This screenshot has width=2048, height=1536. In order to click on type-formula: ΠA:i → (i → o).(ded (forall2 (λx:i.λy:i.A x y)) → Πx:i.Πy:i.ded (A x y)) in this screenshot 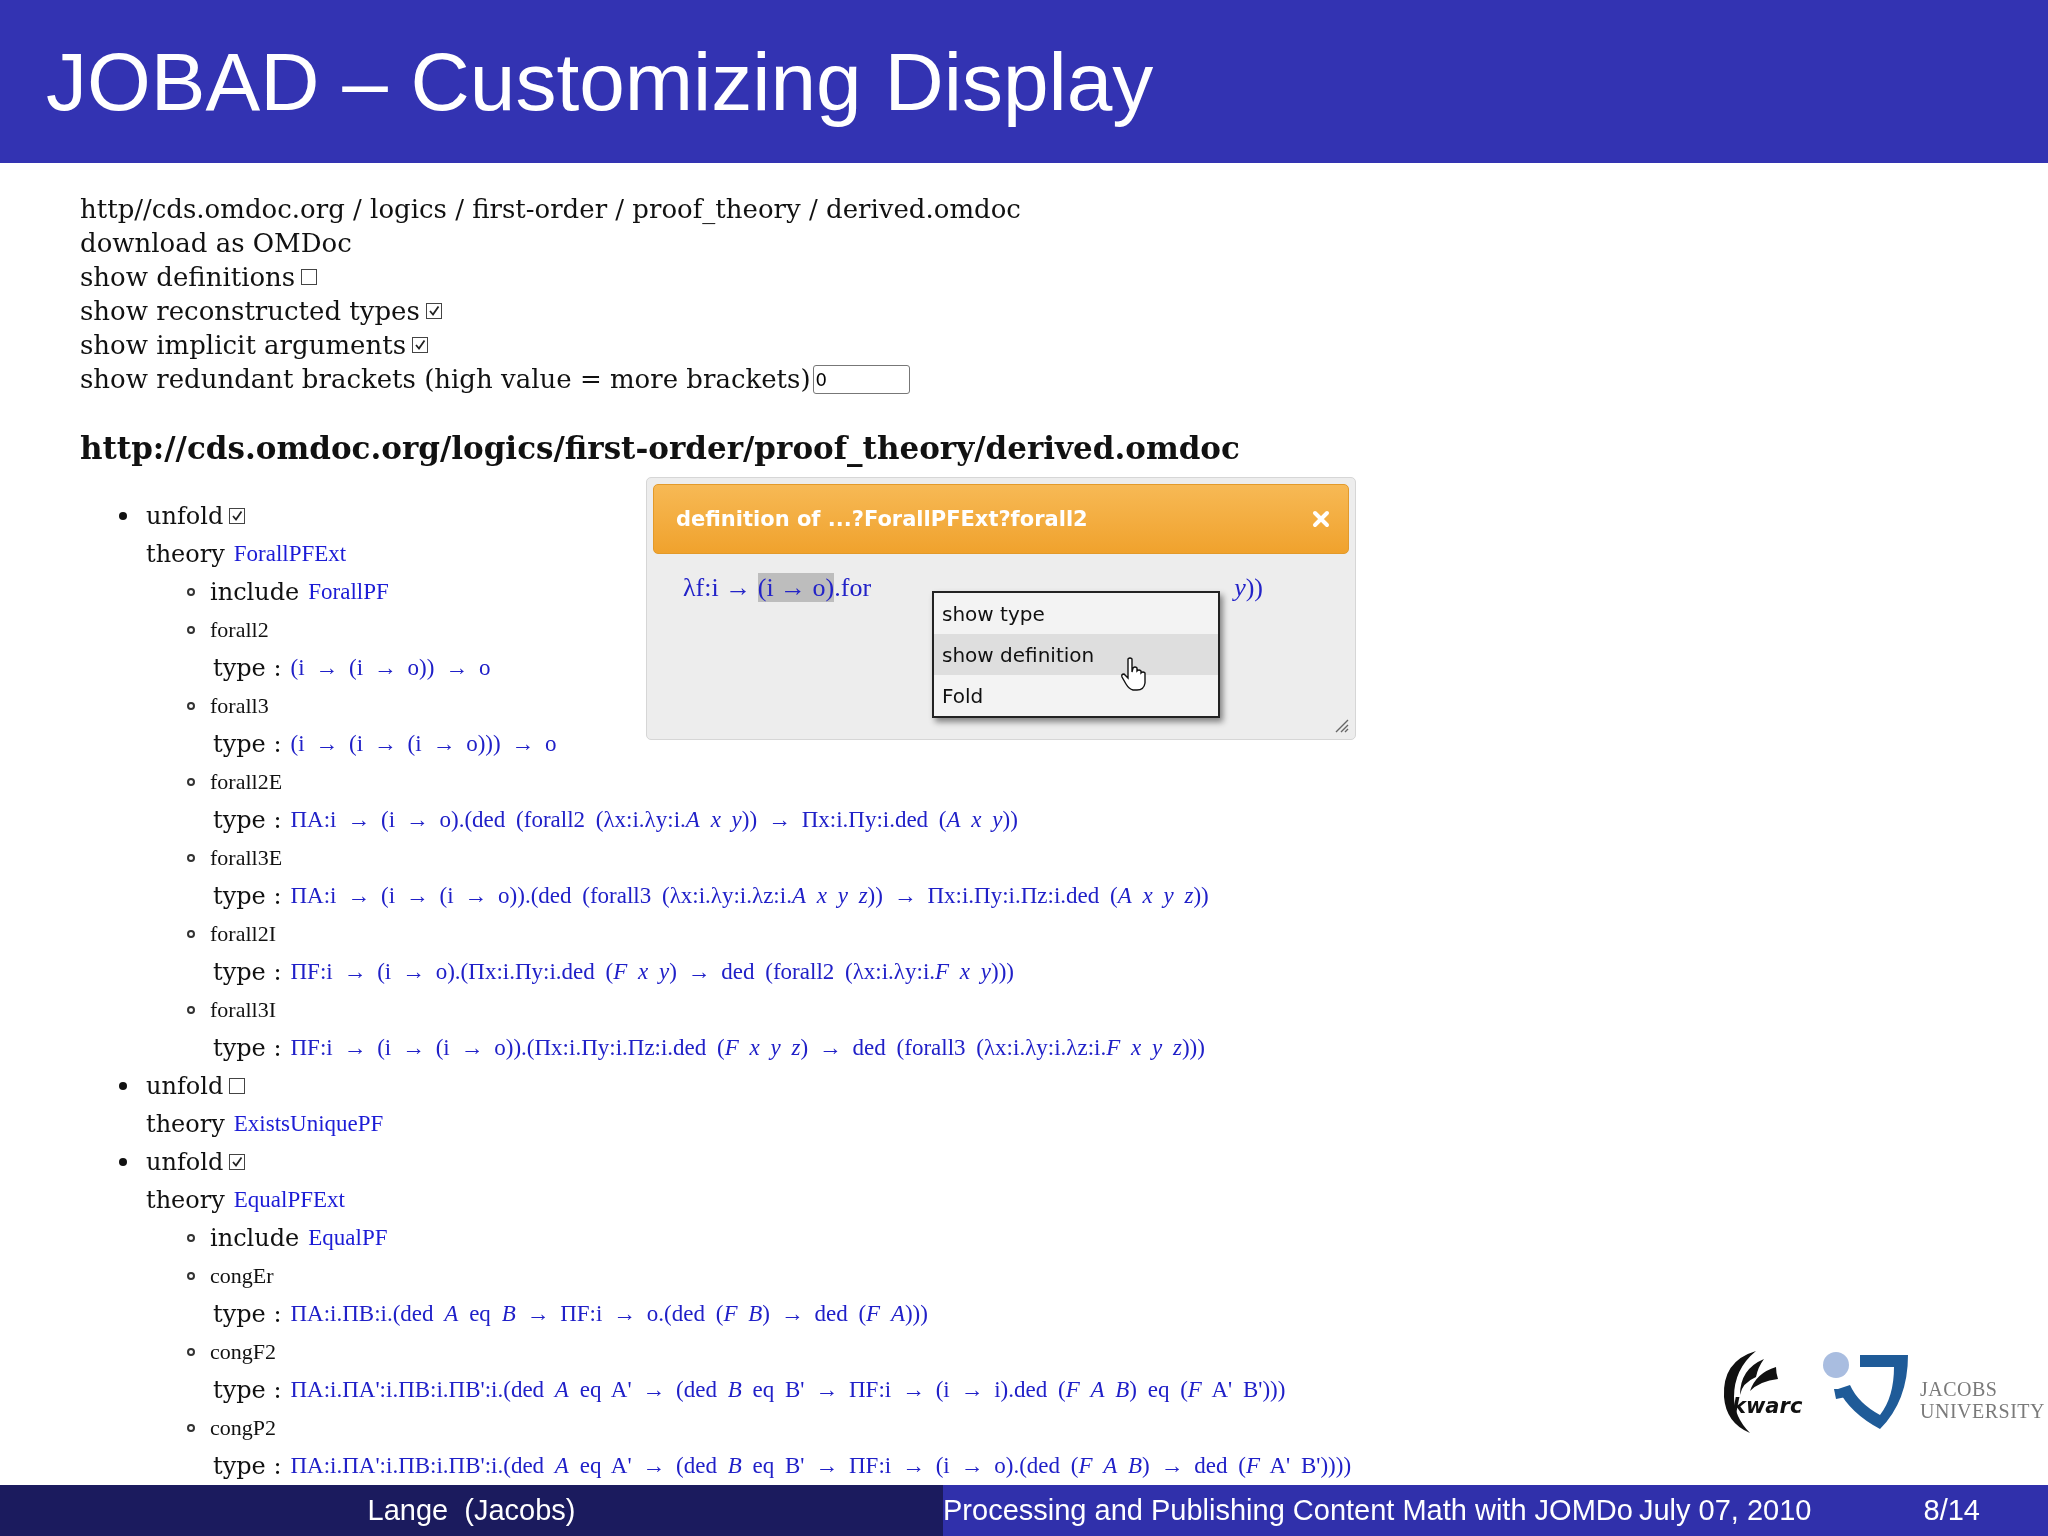, I will do `click(654, 820)`.